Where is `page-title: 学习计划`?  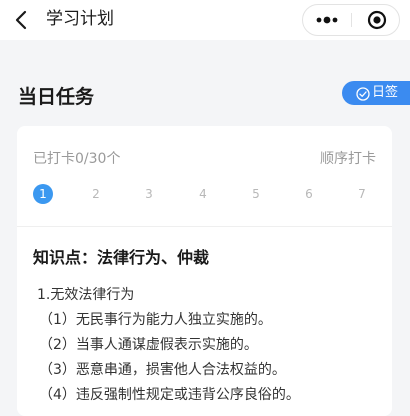 page-title: 学习计划 is located at coordinates (80, 19).